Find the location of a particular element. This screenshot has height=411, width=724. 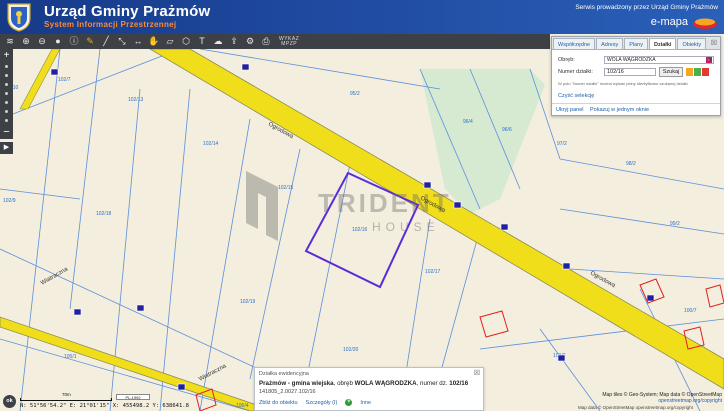

popup-obreb-prefix: , obręb is located at coordinates (344, 383).